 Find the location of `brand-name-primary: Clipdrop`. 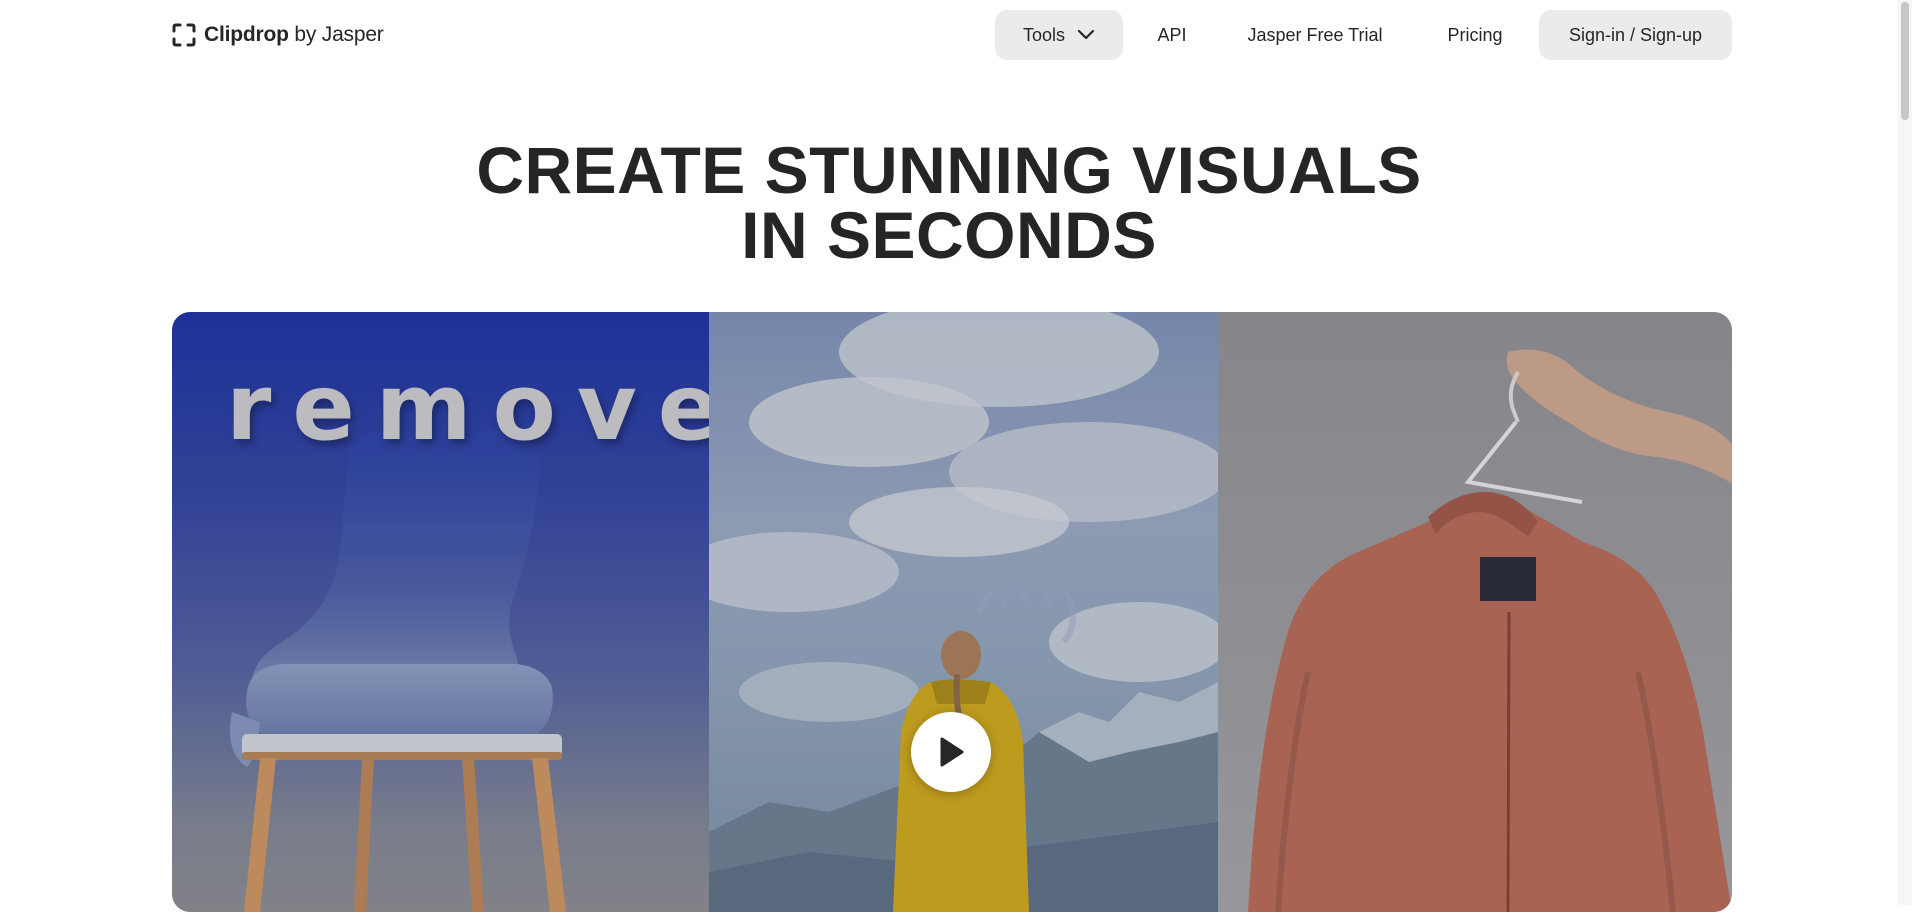

brand-name-primary: Clipdrop is located at coordinates (246, 34).